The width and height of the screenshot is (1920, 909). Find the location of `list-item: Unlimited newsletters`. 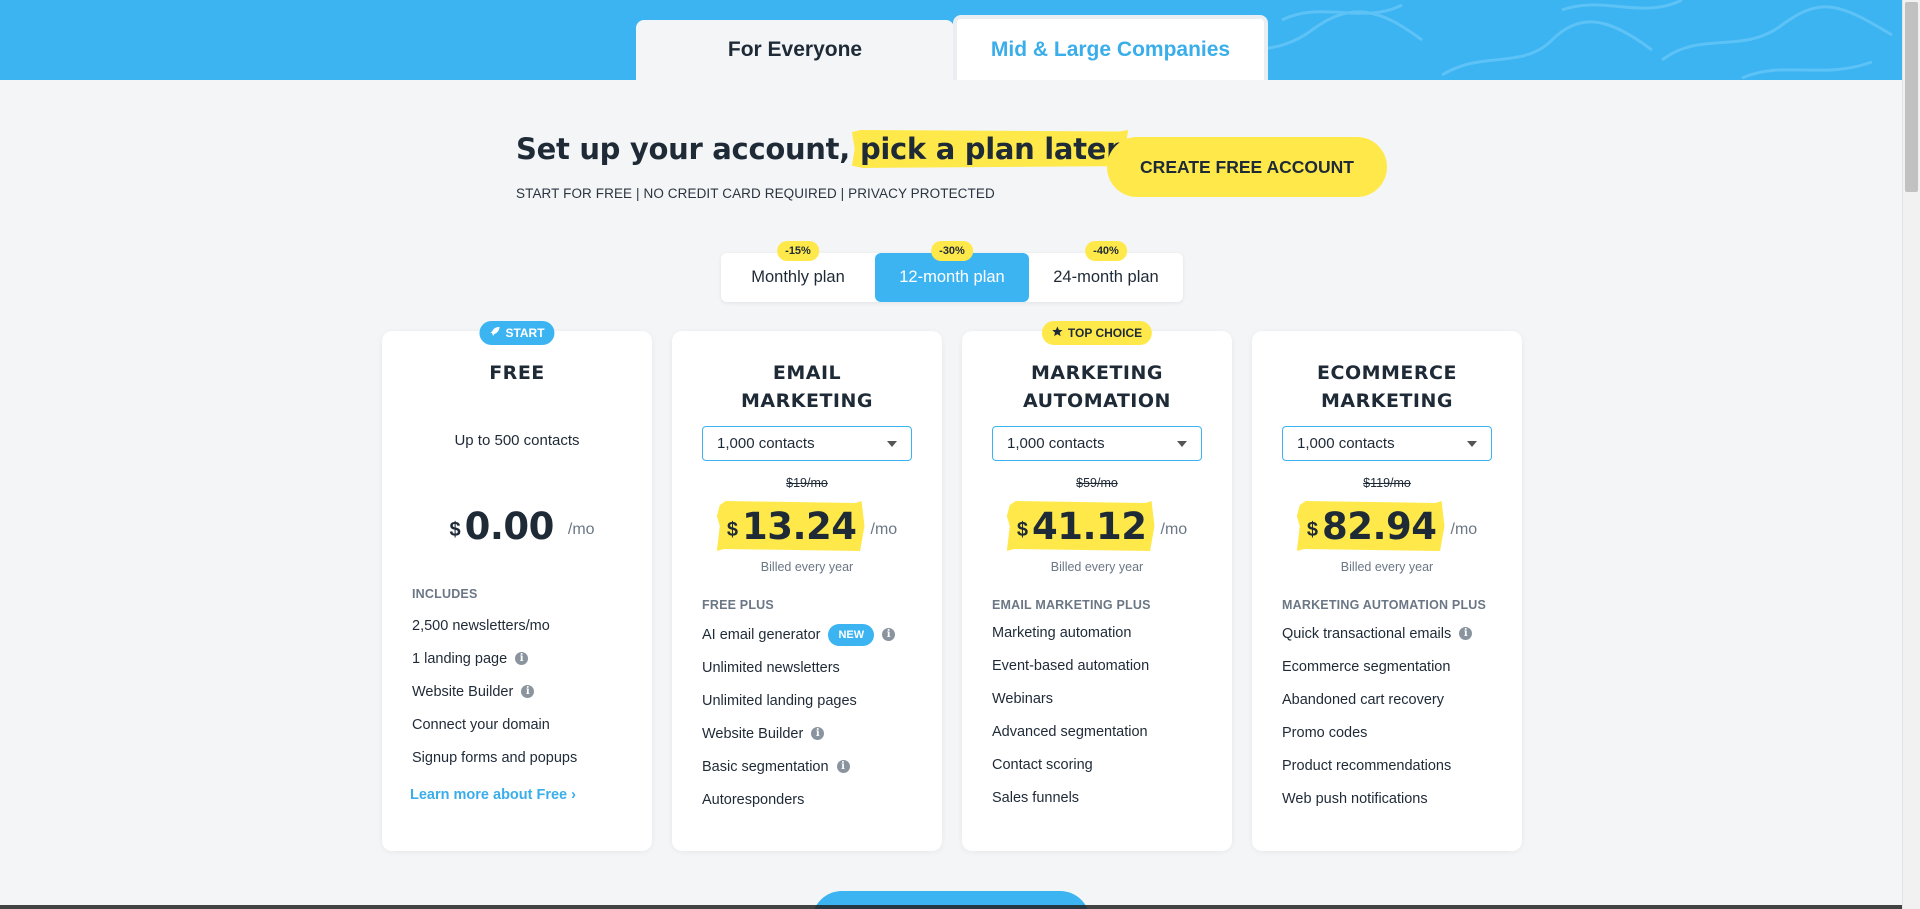

list-item: Unlimited newsletters is located at coordinates (812, 667).